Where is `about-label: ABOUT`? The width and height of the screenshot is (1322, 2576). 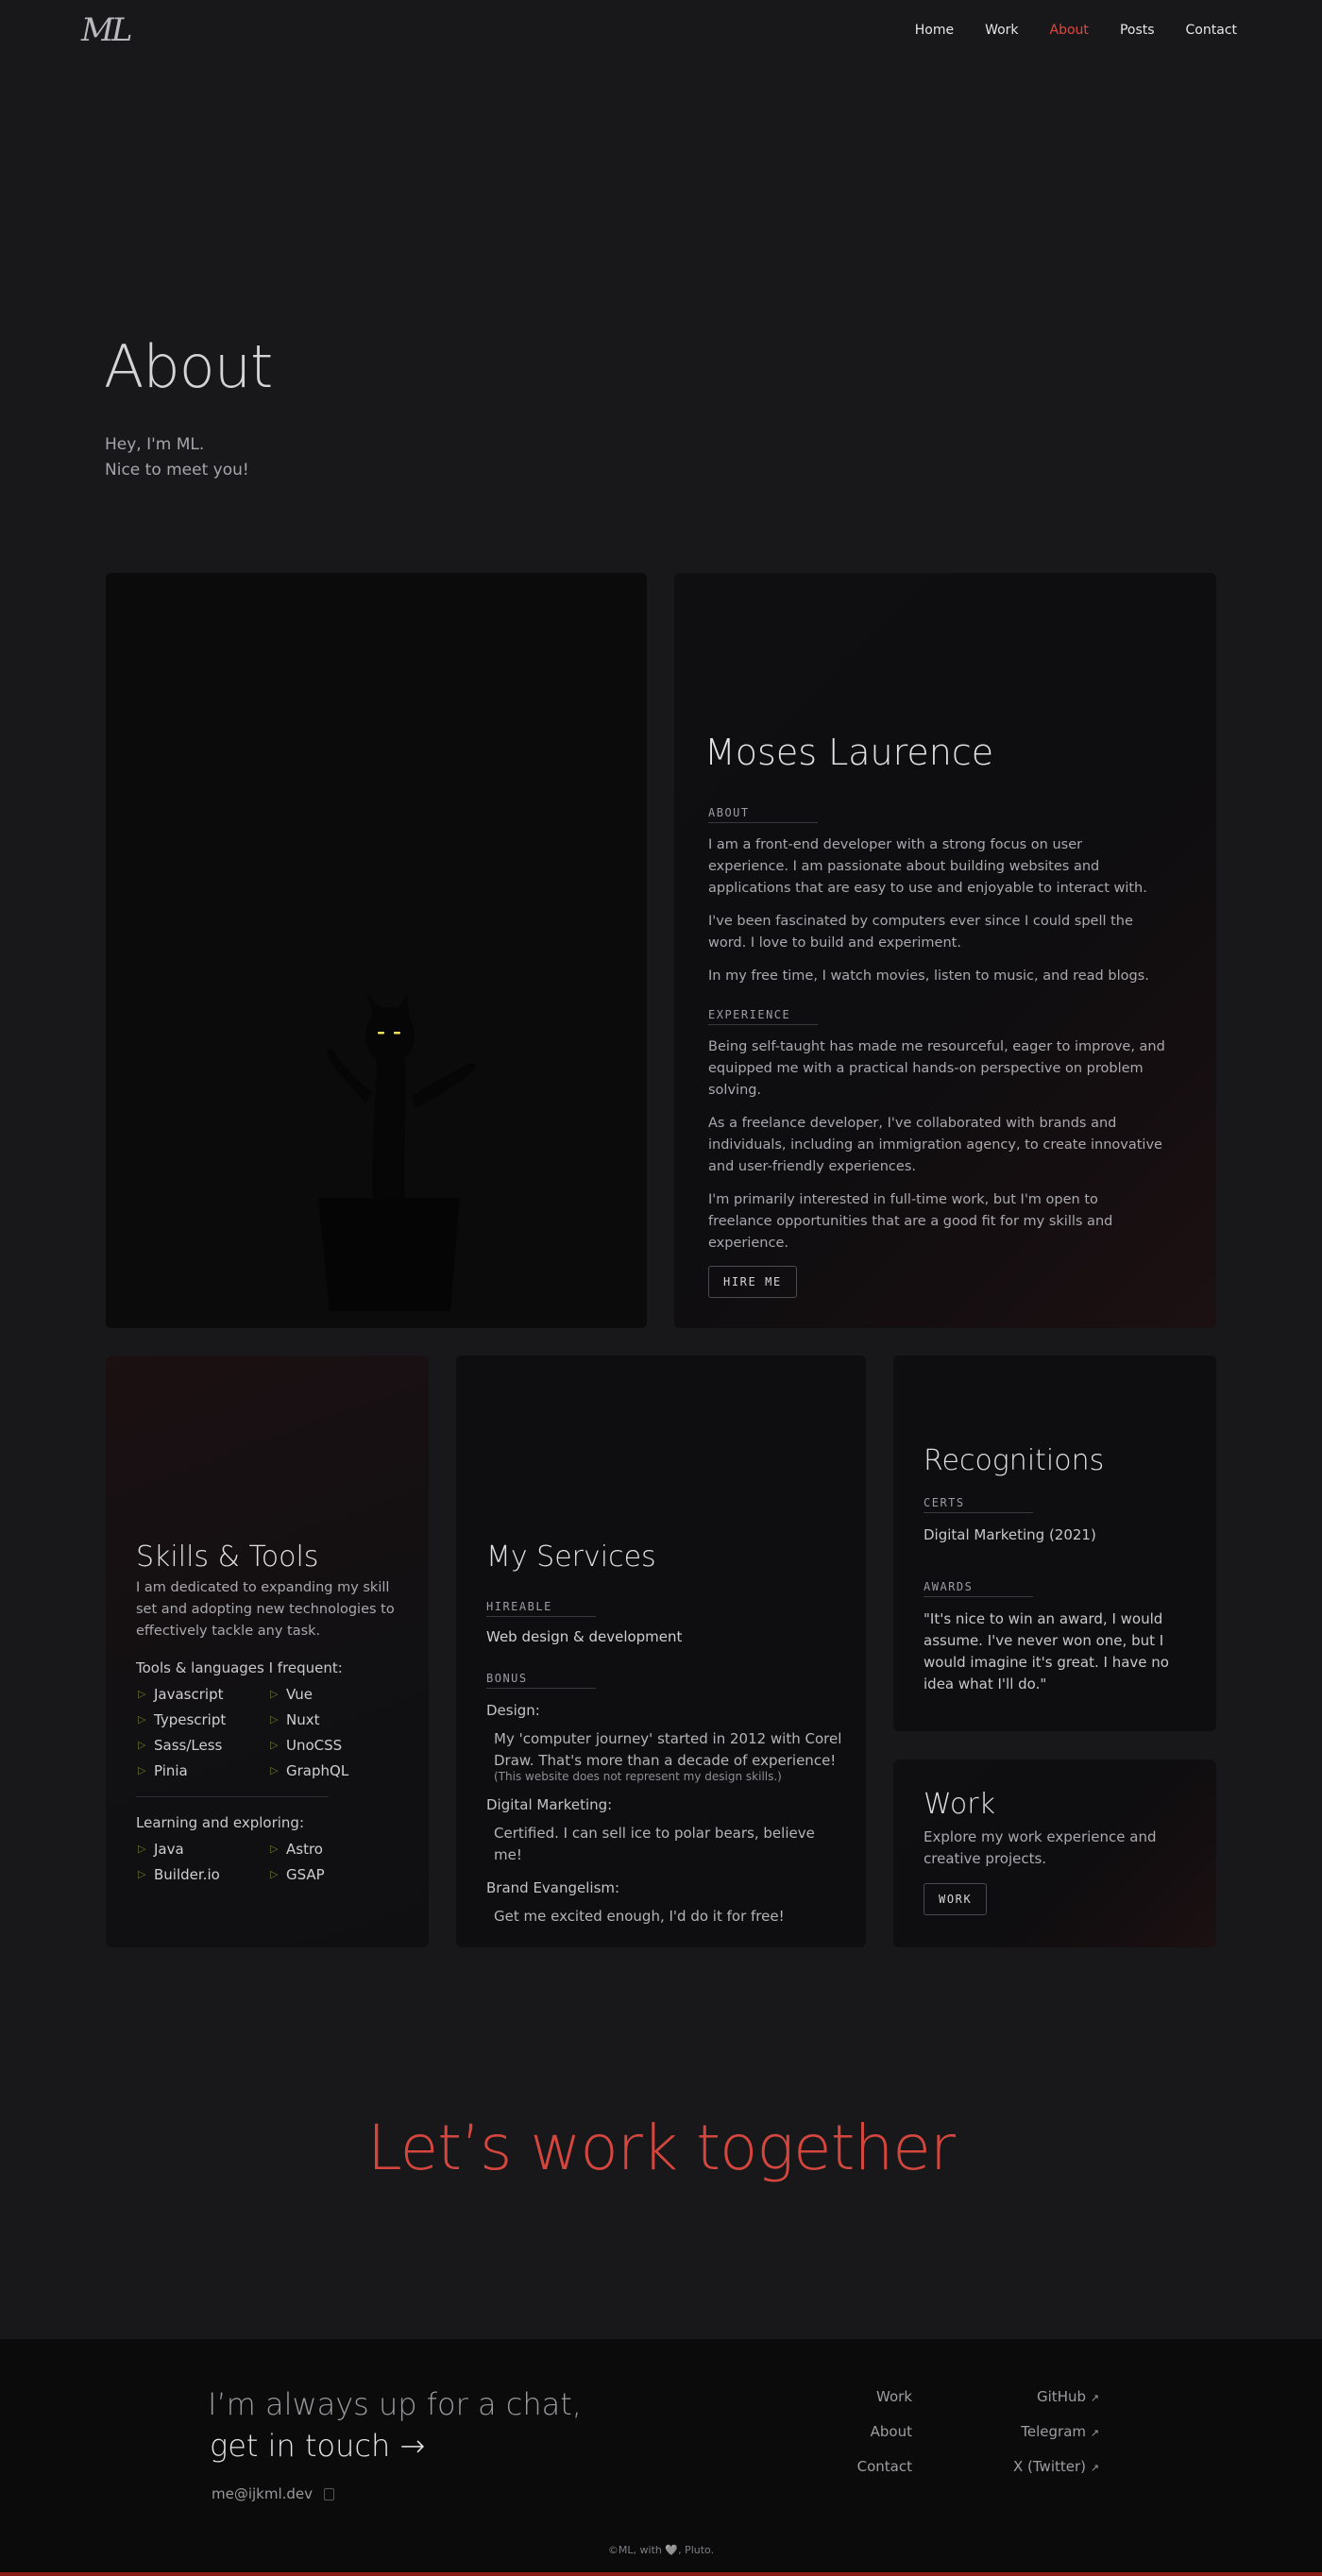
about-label: ABOUT is located at coordinates (763, 814).